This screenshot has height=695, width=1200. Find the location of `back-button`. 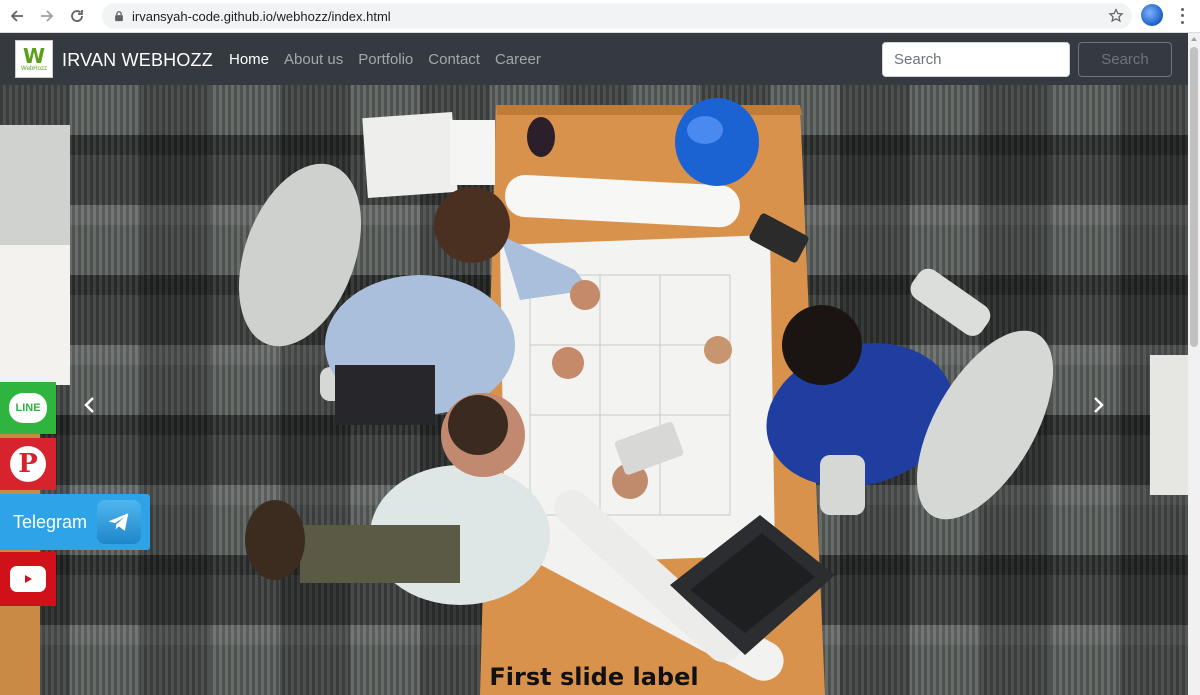

back-button is located at coordinates (17, 16).